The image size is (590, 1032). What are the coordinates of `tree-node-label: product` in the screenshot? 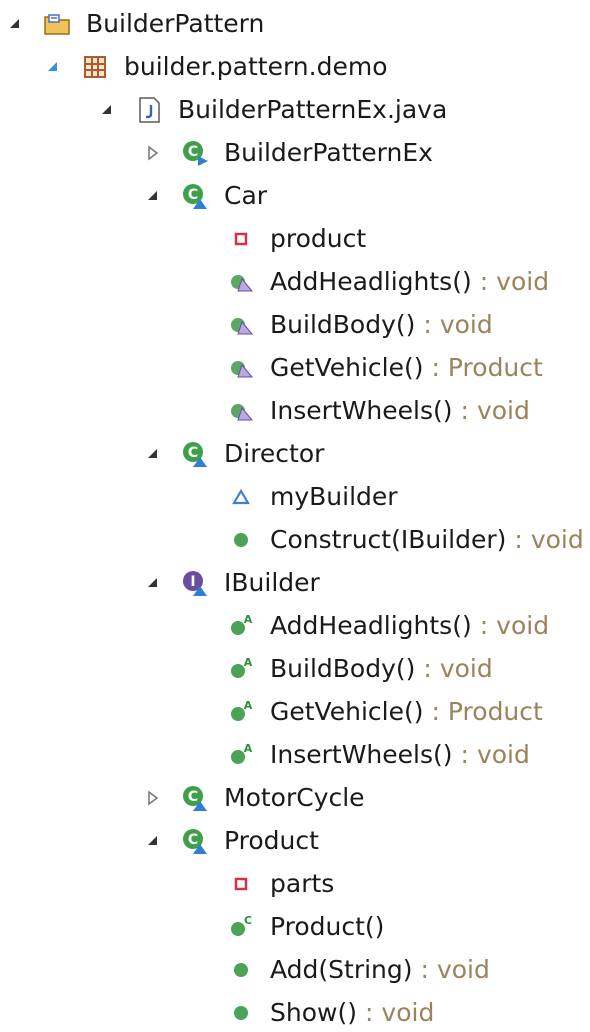 It's located at (318, 238).